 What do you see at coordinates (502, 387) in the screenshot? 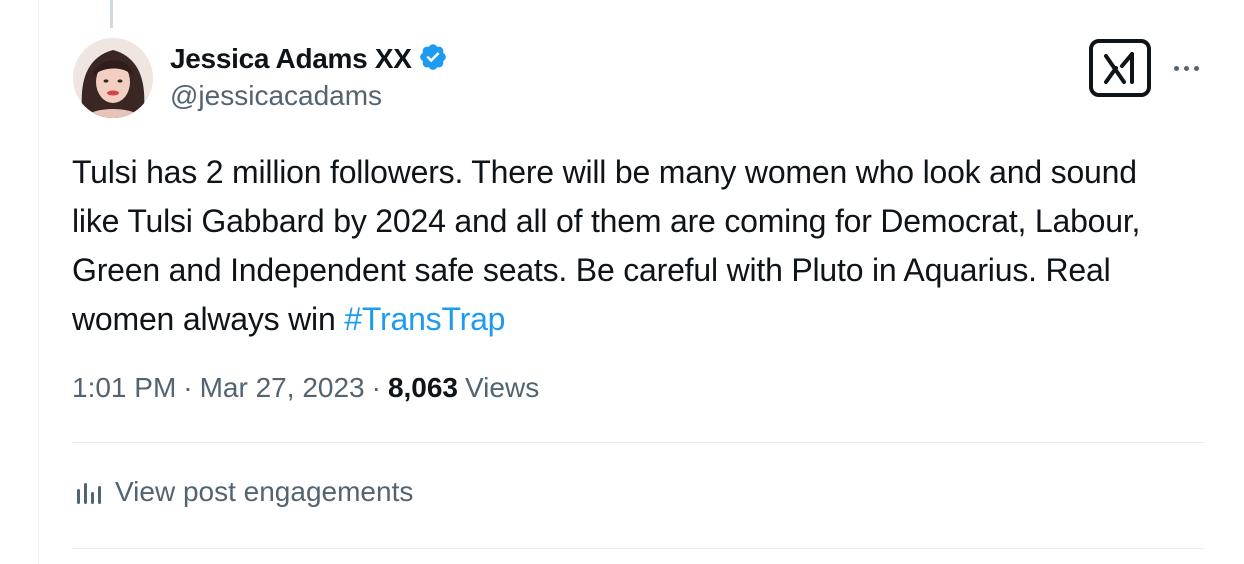
I see `views-label: Views` at bounding box center [502, 387].